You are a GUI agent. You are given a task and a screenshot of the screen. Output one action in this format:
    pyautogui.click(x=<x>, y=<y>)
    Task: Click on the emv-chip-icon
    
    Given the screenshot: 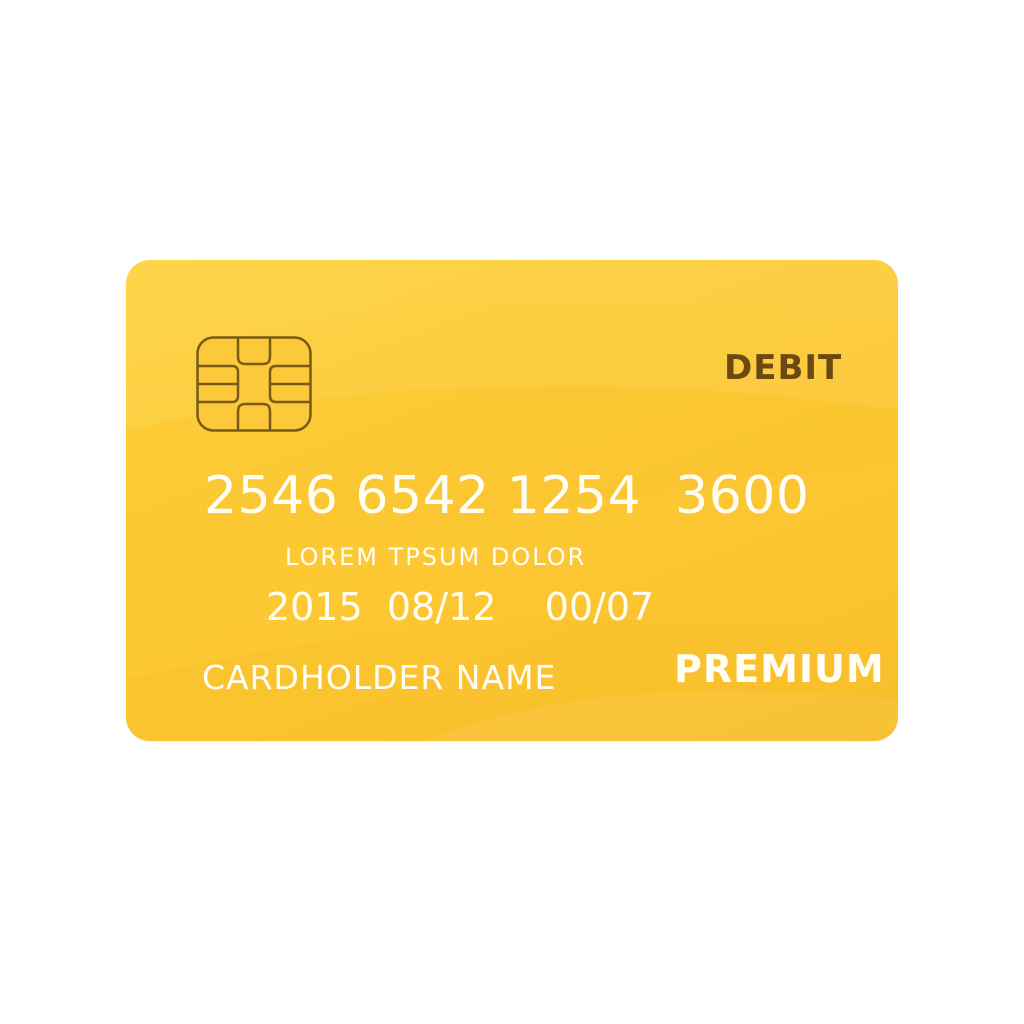 What is the action you would take?
    pyautogui.click(x=254, y=384)
    